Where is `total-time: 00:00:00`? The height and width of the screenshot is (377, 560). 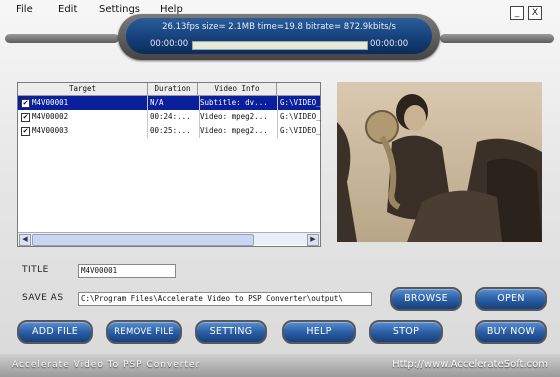 total-time: 00:00:00 is located at coordinates (389, 44).